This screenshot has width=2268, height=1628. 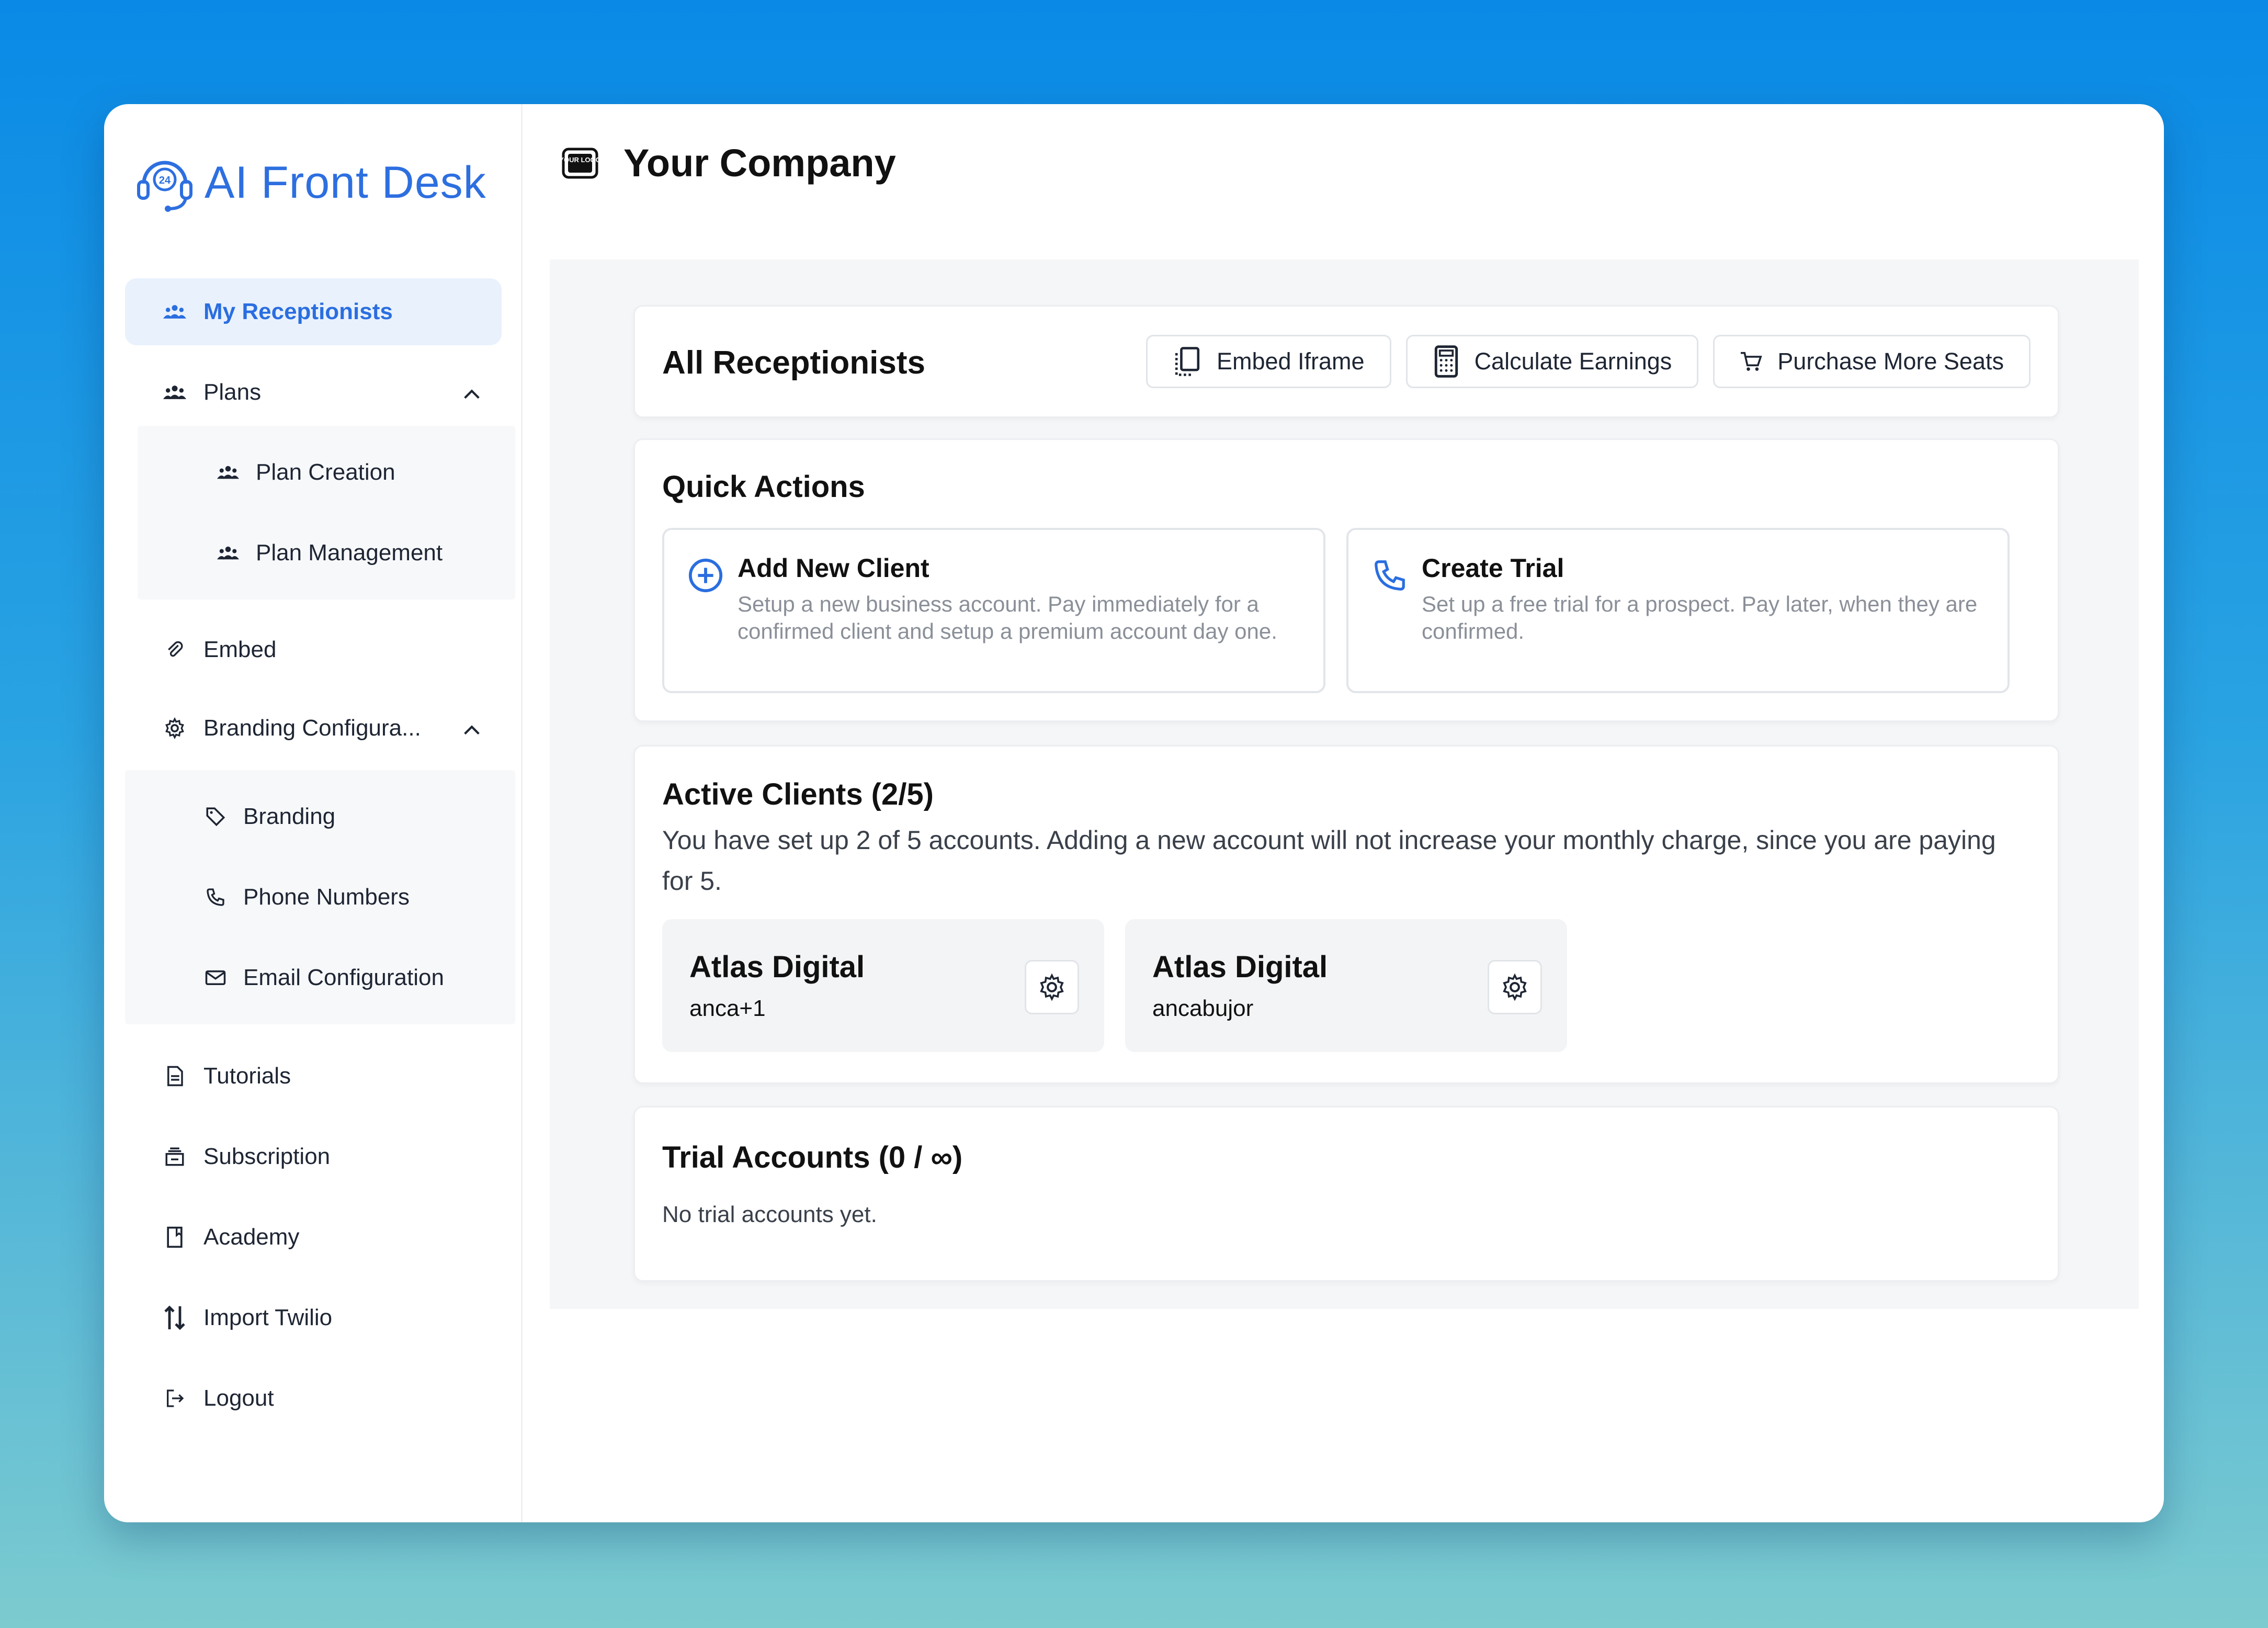 I want to click on company-logo: YOUR LOGO, so click(x=580, y=163).